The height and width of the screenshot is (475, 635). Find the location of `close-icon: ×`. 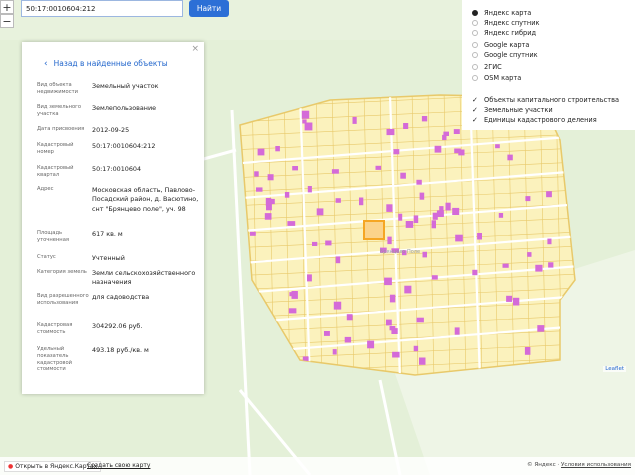

close-icon: × is located at coordinates (195, 49).